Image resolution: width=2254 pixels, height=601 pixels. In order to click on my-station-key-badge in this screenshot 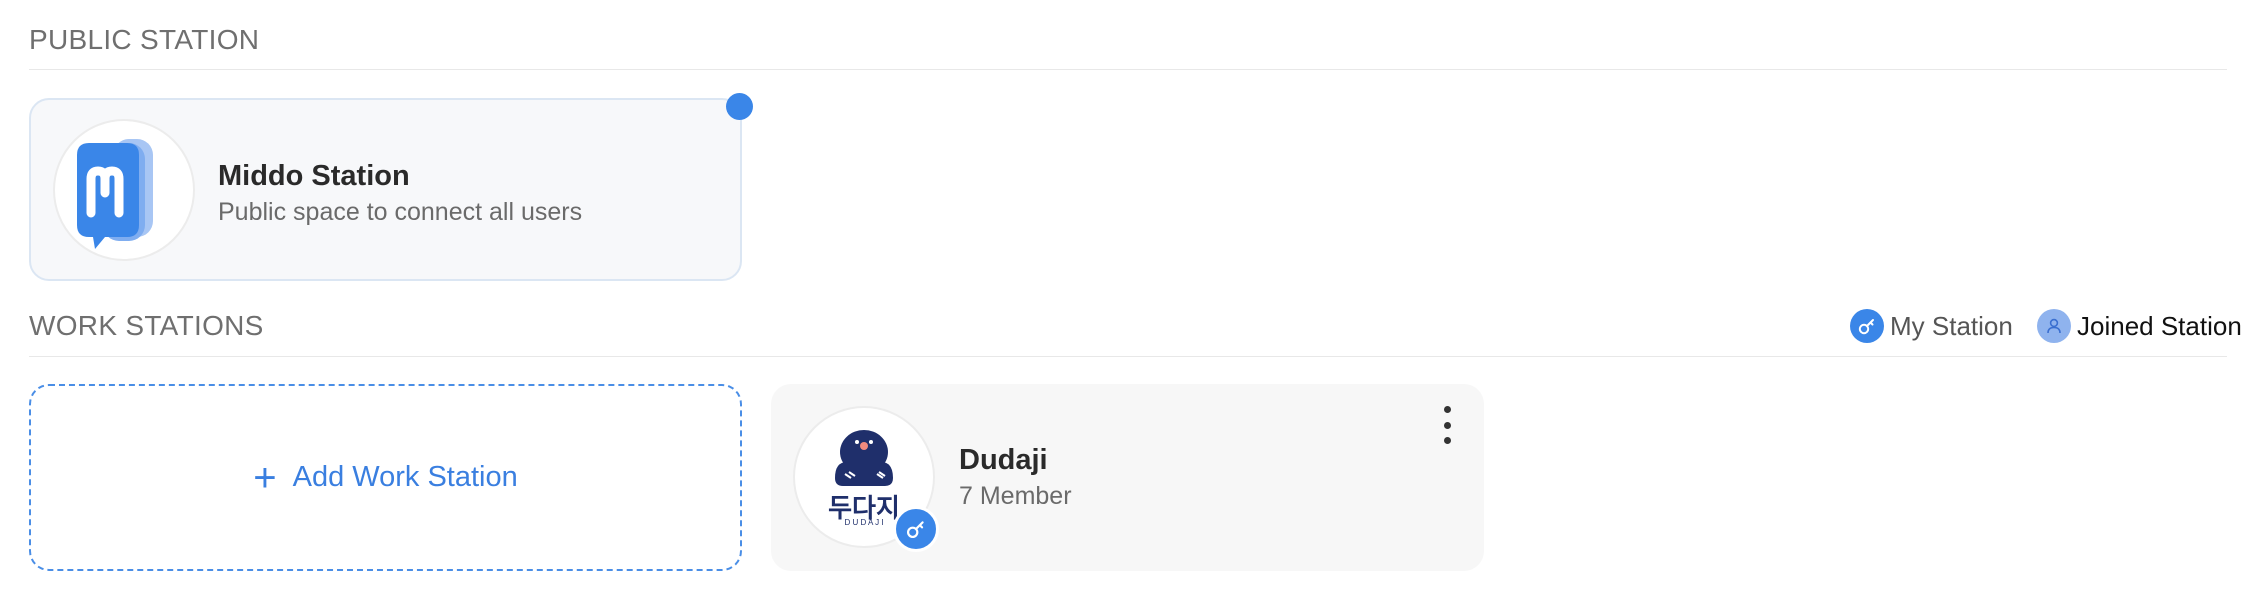, I will do `click(916, 529)`.